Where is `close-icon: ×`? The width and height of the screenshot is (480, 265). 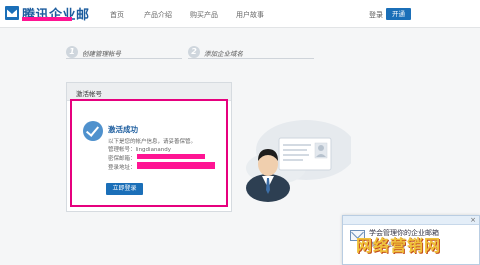
close-icon: × is located at coordinates (473, 220).